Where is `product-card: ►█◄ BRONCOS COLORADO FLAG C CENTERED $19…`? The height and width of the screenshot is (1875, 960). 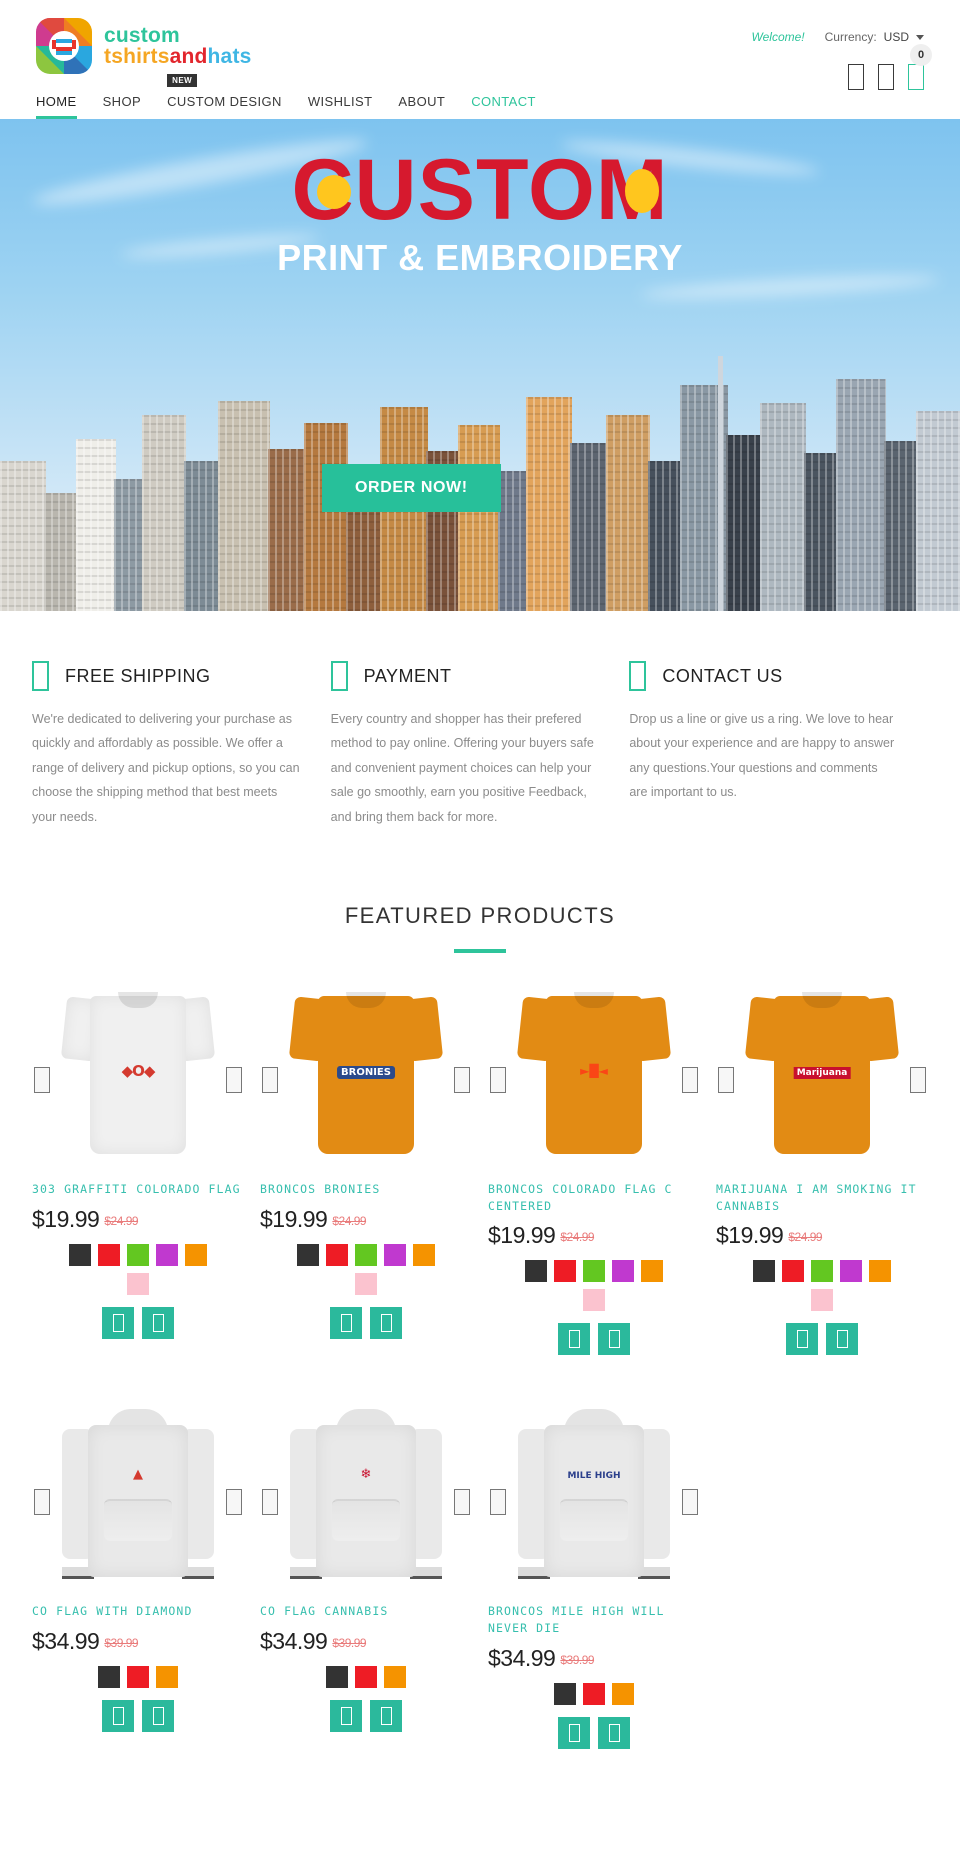 product-card: ►█◄ BRONCOS COLORADO FLAG C CENTERED $19… is located at coordinates (594, 1167).